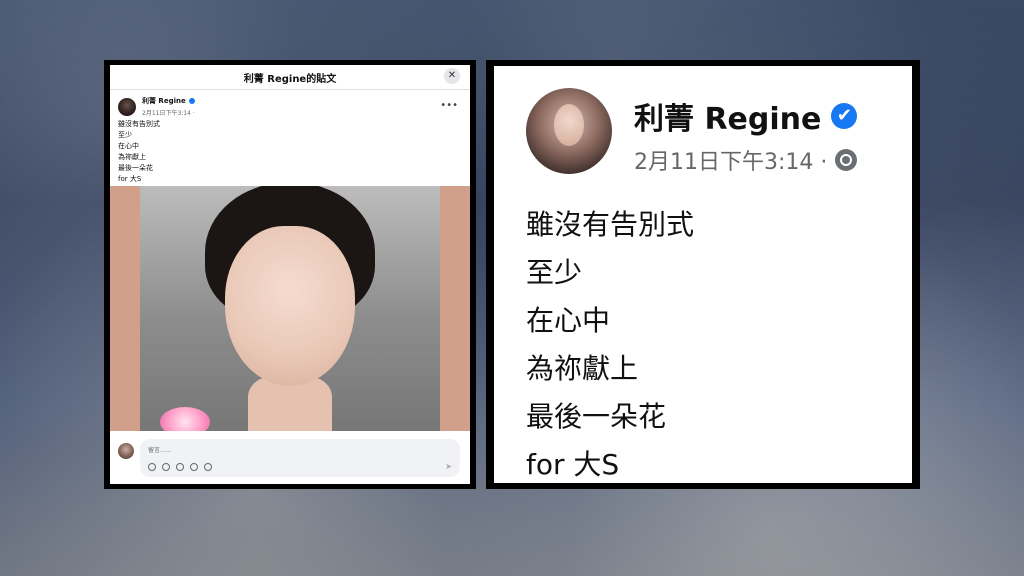 This screenshot has width=1024, height=576. I want to click on face-shape, so click(290, 306).